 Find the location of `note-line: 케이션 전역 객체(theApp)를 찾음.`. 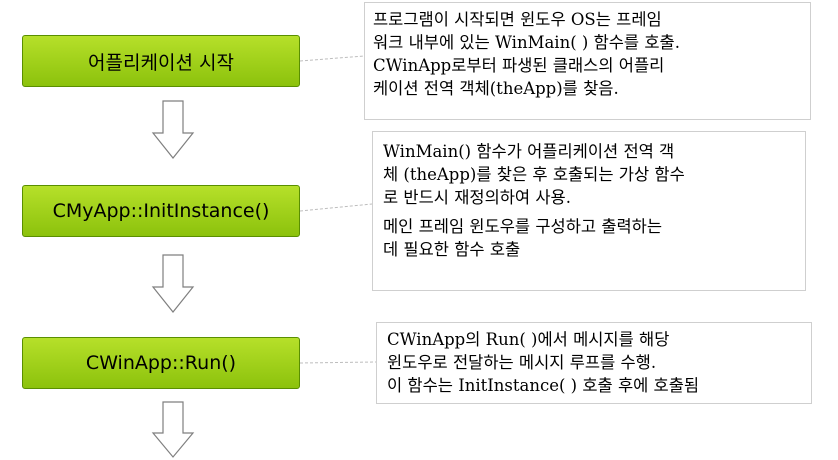

note-line: 케이션 전역 객체(theApp)를 찾음. is located at coordinates (496, 88).